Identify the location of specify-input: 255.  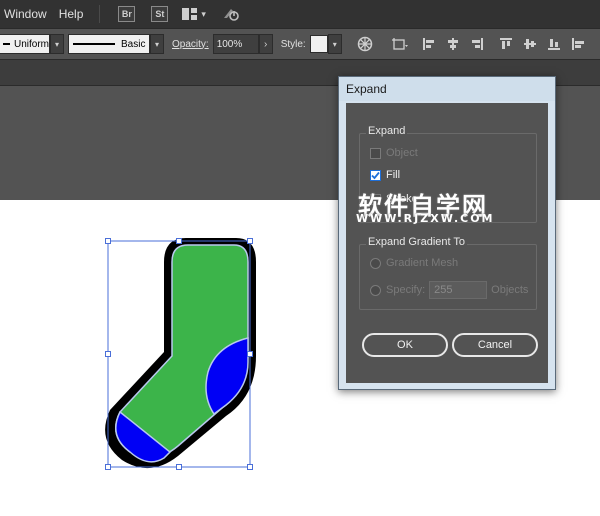
(458, 290).